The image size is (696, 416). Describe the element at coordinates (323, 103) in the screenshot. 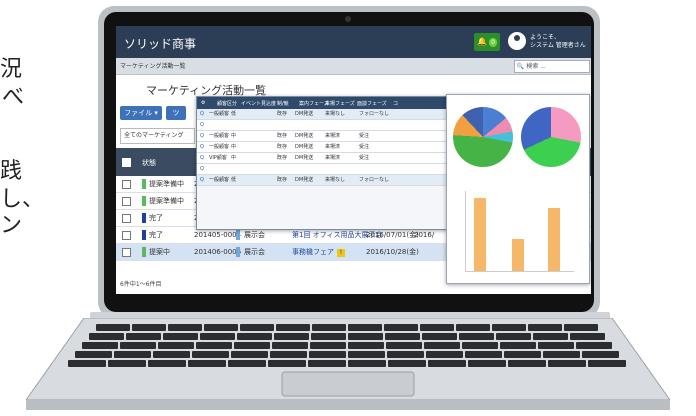

I see `overlay-grid-header: 顧客区分 イベント見込度 制/競 案内フェーズ 来場フェーズ 面談フェーズコ ⚙` at that location.